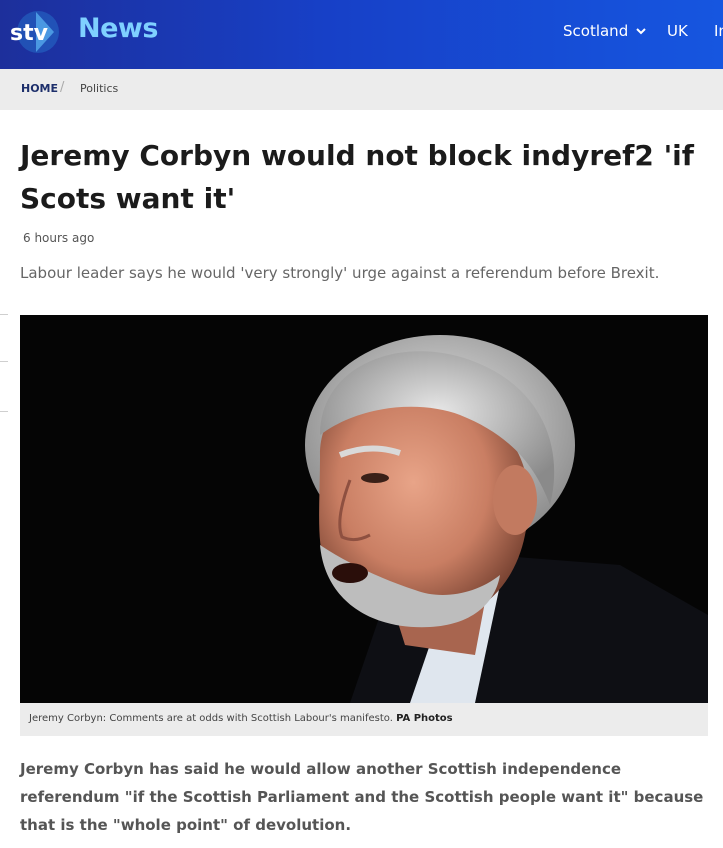  I want to click on breadcrumb-home: HOME, so click(39, 88).